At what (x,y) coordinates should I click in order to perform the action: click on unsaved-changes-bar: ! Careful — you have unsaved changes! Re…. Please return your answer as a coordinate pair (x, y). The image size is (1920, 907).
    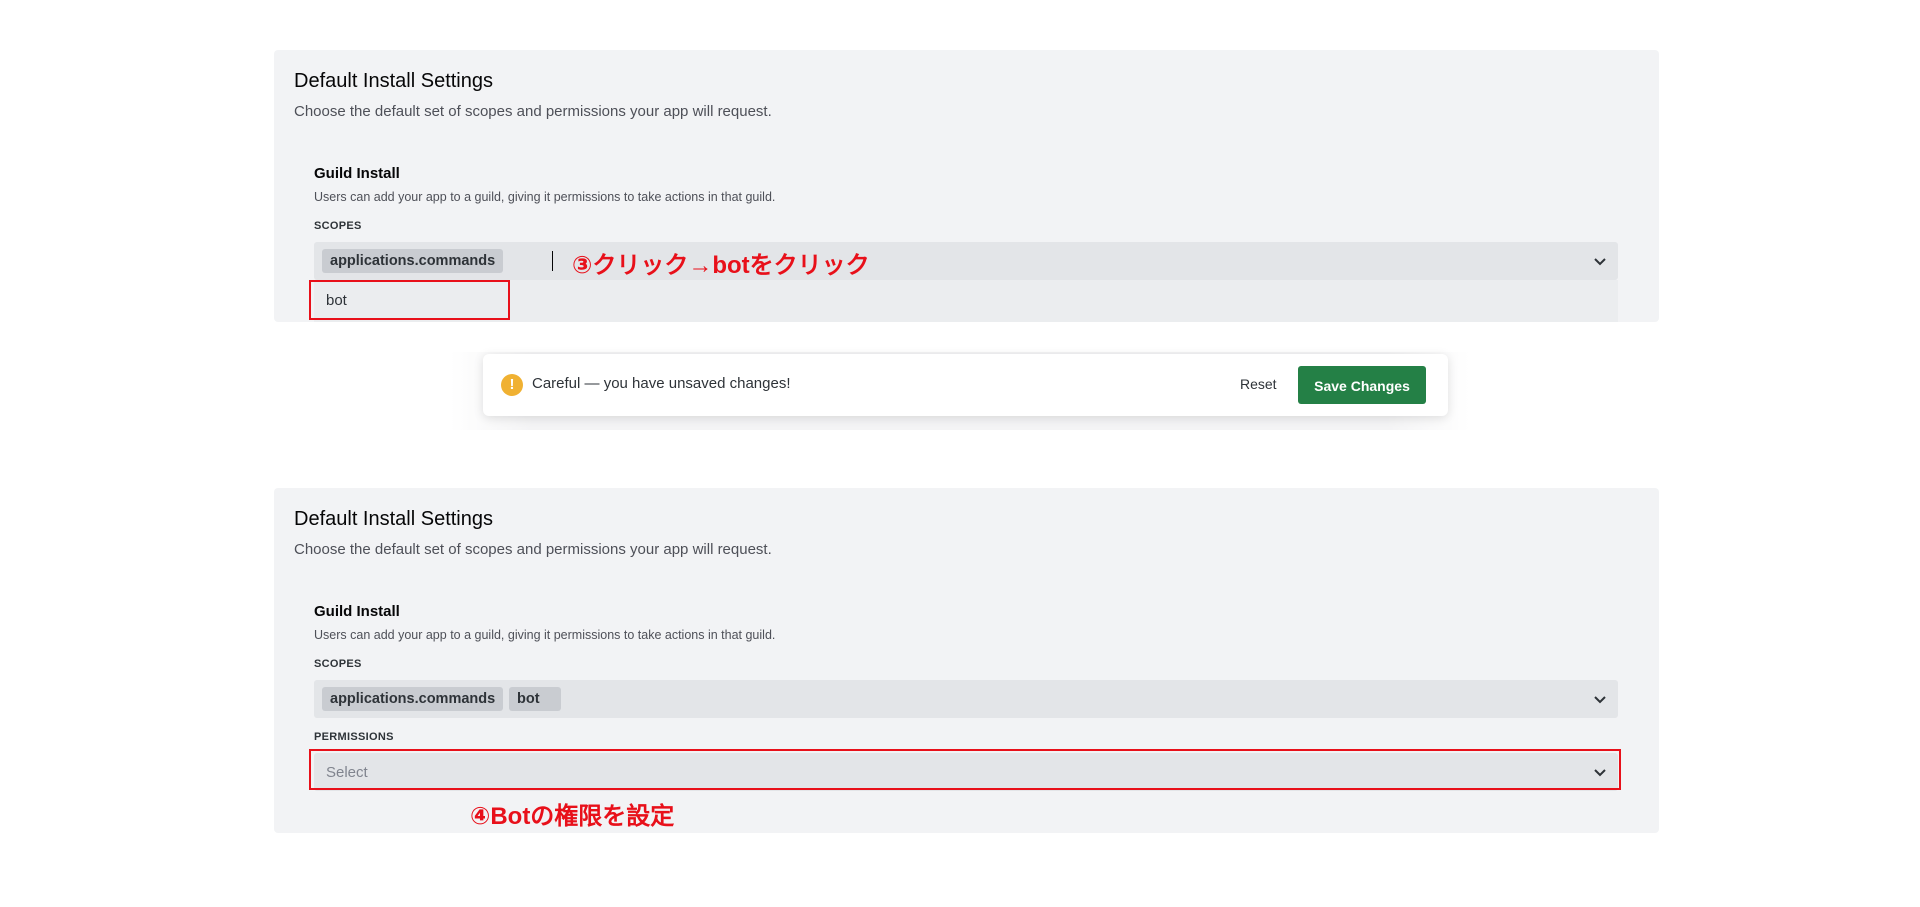
    Looking at the image, I should click on (965, 385).